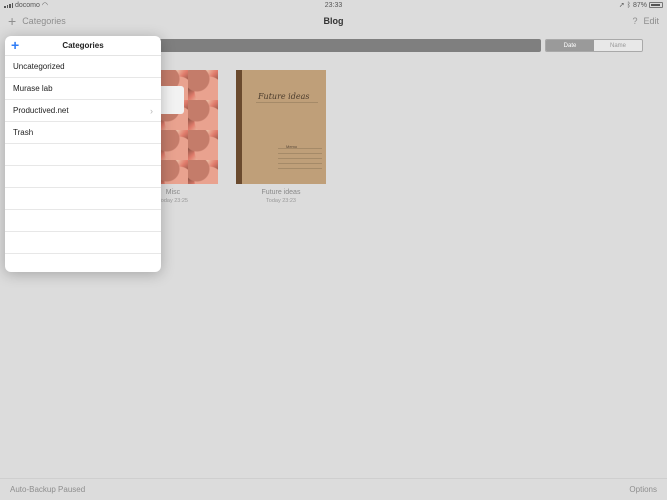 The image size is (667, 500). What do you see at coordinates (634, 21) in the screenshot?
I see `help-button: ?` at bounding box center [634, 21].